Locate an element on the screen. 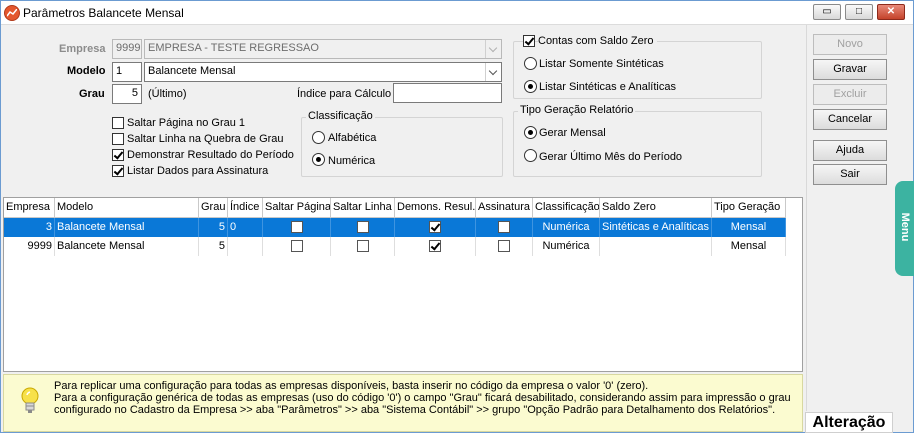  menu-tab-label: Menu is located at coordinates (905, 227).